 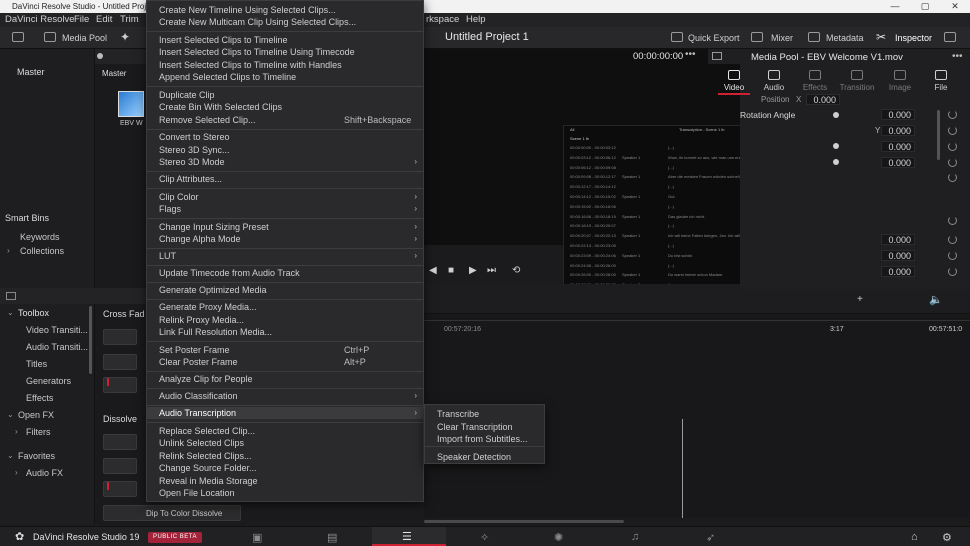 I want to click on quick-export-icon, so click(x=677, y=37).